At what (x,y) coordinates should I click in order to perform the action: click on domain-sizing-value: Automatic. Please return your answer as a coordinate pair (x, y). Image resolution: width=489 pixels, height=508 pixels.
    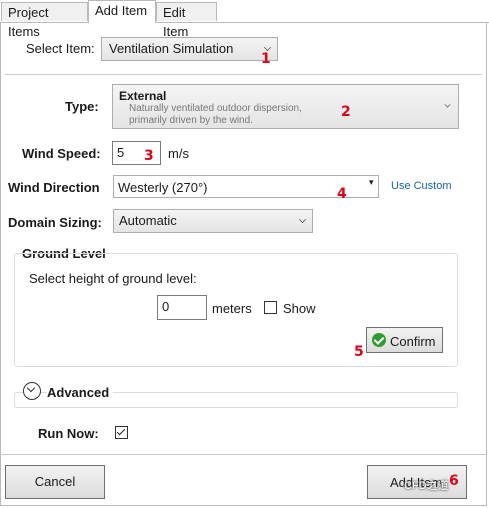
    Looking at the image, I should click on (148, 220).